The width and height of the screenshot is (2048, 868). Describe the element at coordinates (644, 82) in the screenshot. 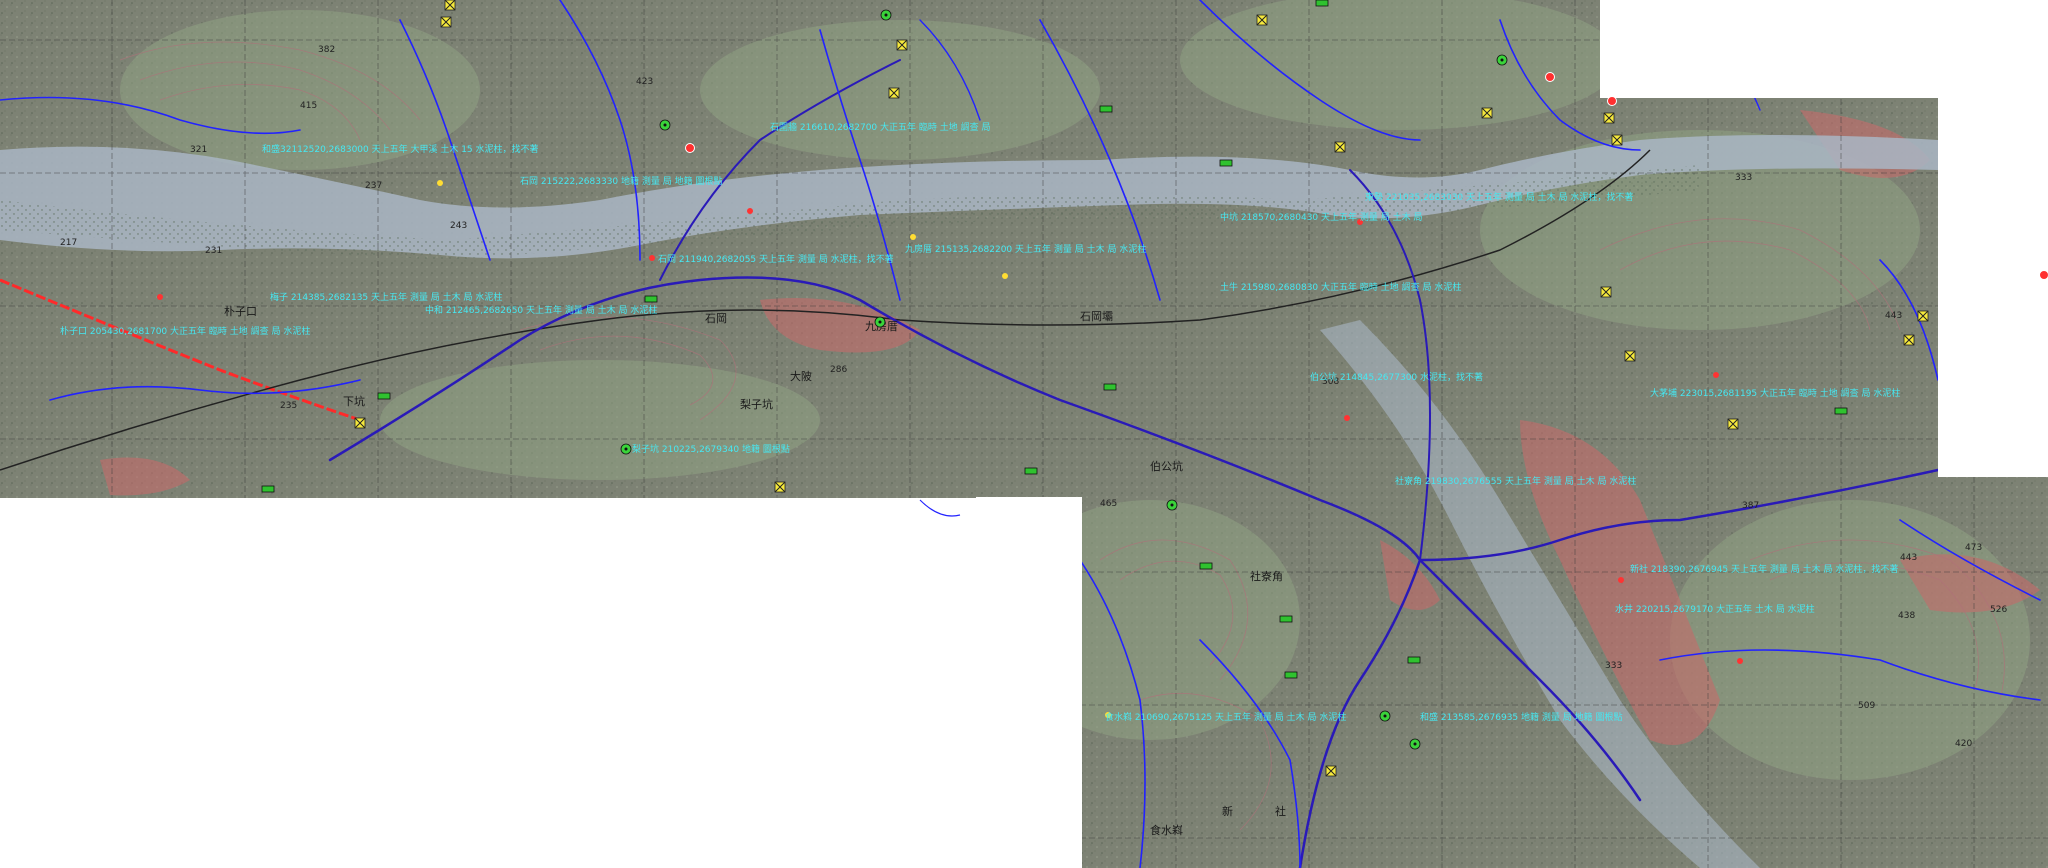

I see `elevation-label: 423` at that location.